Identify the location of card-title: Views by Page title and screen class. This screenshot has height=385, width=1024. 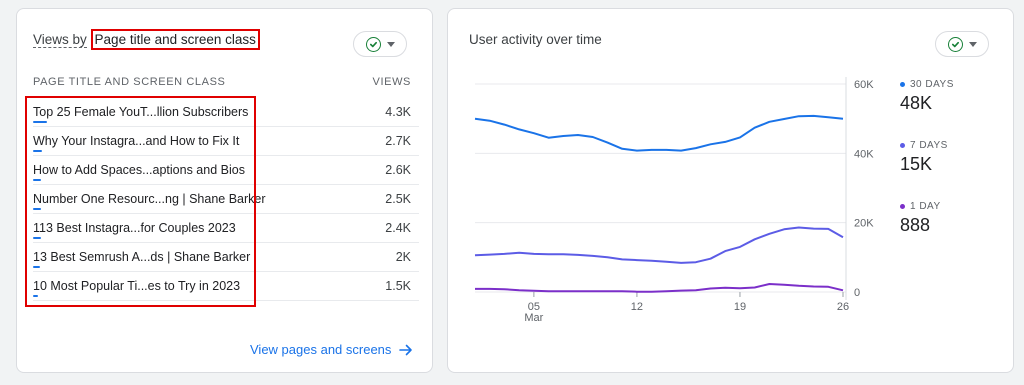
(146, 39).